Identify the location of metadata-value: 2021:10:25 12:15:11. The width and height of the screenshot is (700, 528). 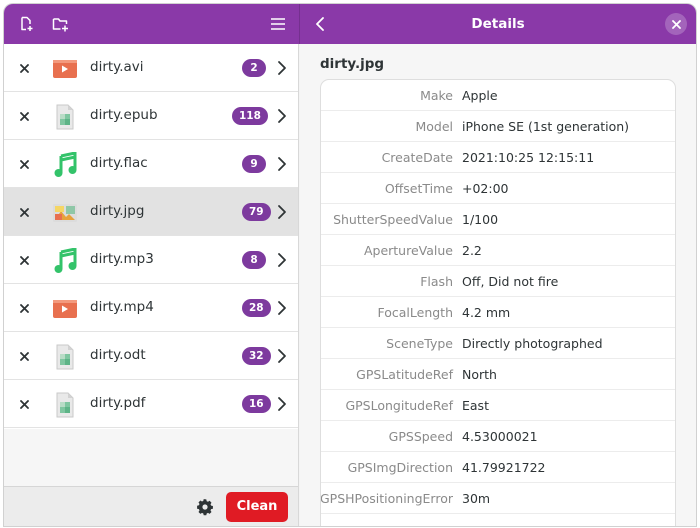
(528, 157).